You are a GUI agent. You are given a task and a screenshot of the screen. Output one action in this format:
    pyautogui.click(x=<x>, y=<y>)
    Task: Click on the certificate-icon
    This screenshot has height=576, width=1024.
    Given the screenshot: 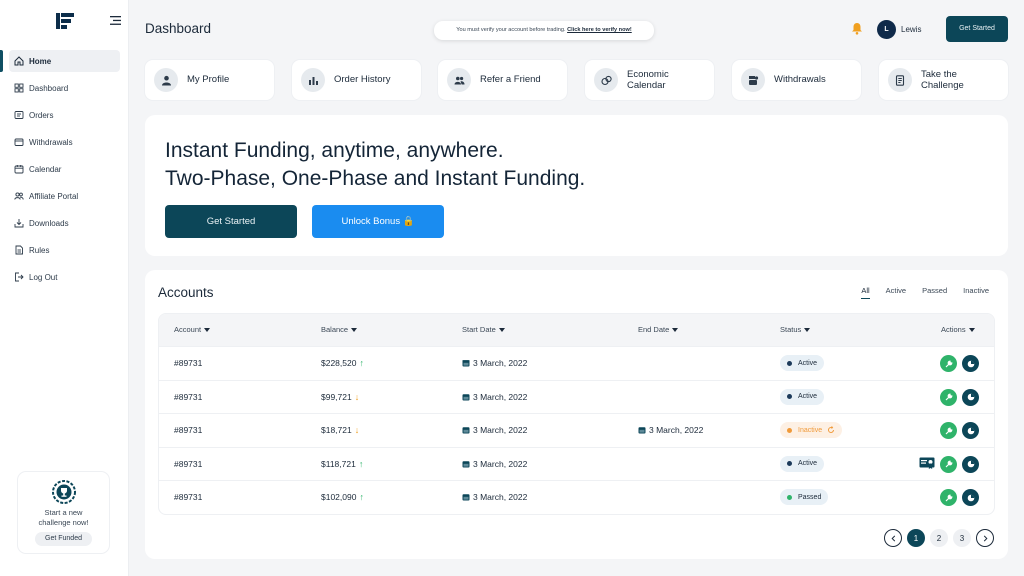 What is the action you would take?
    pyautogui.click(x=927, y=463)
    